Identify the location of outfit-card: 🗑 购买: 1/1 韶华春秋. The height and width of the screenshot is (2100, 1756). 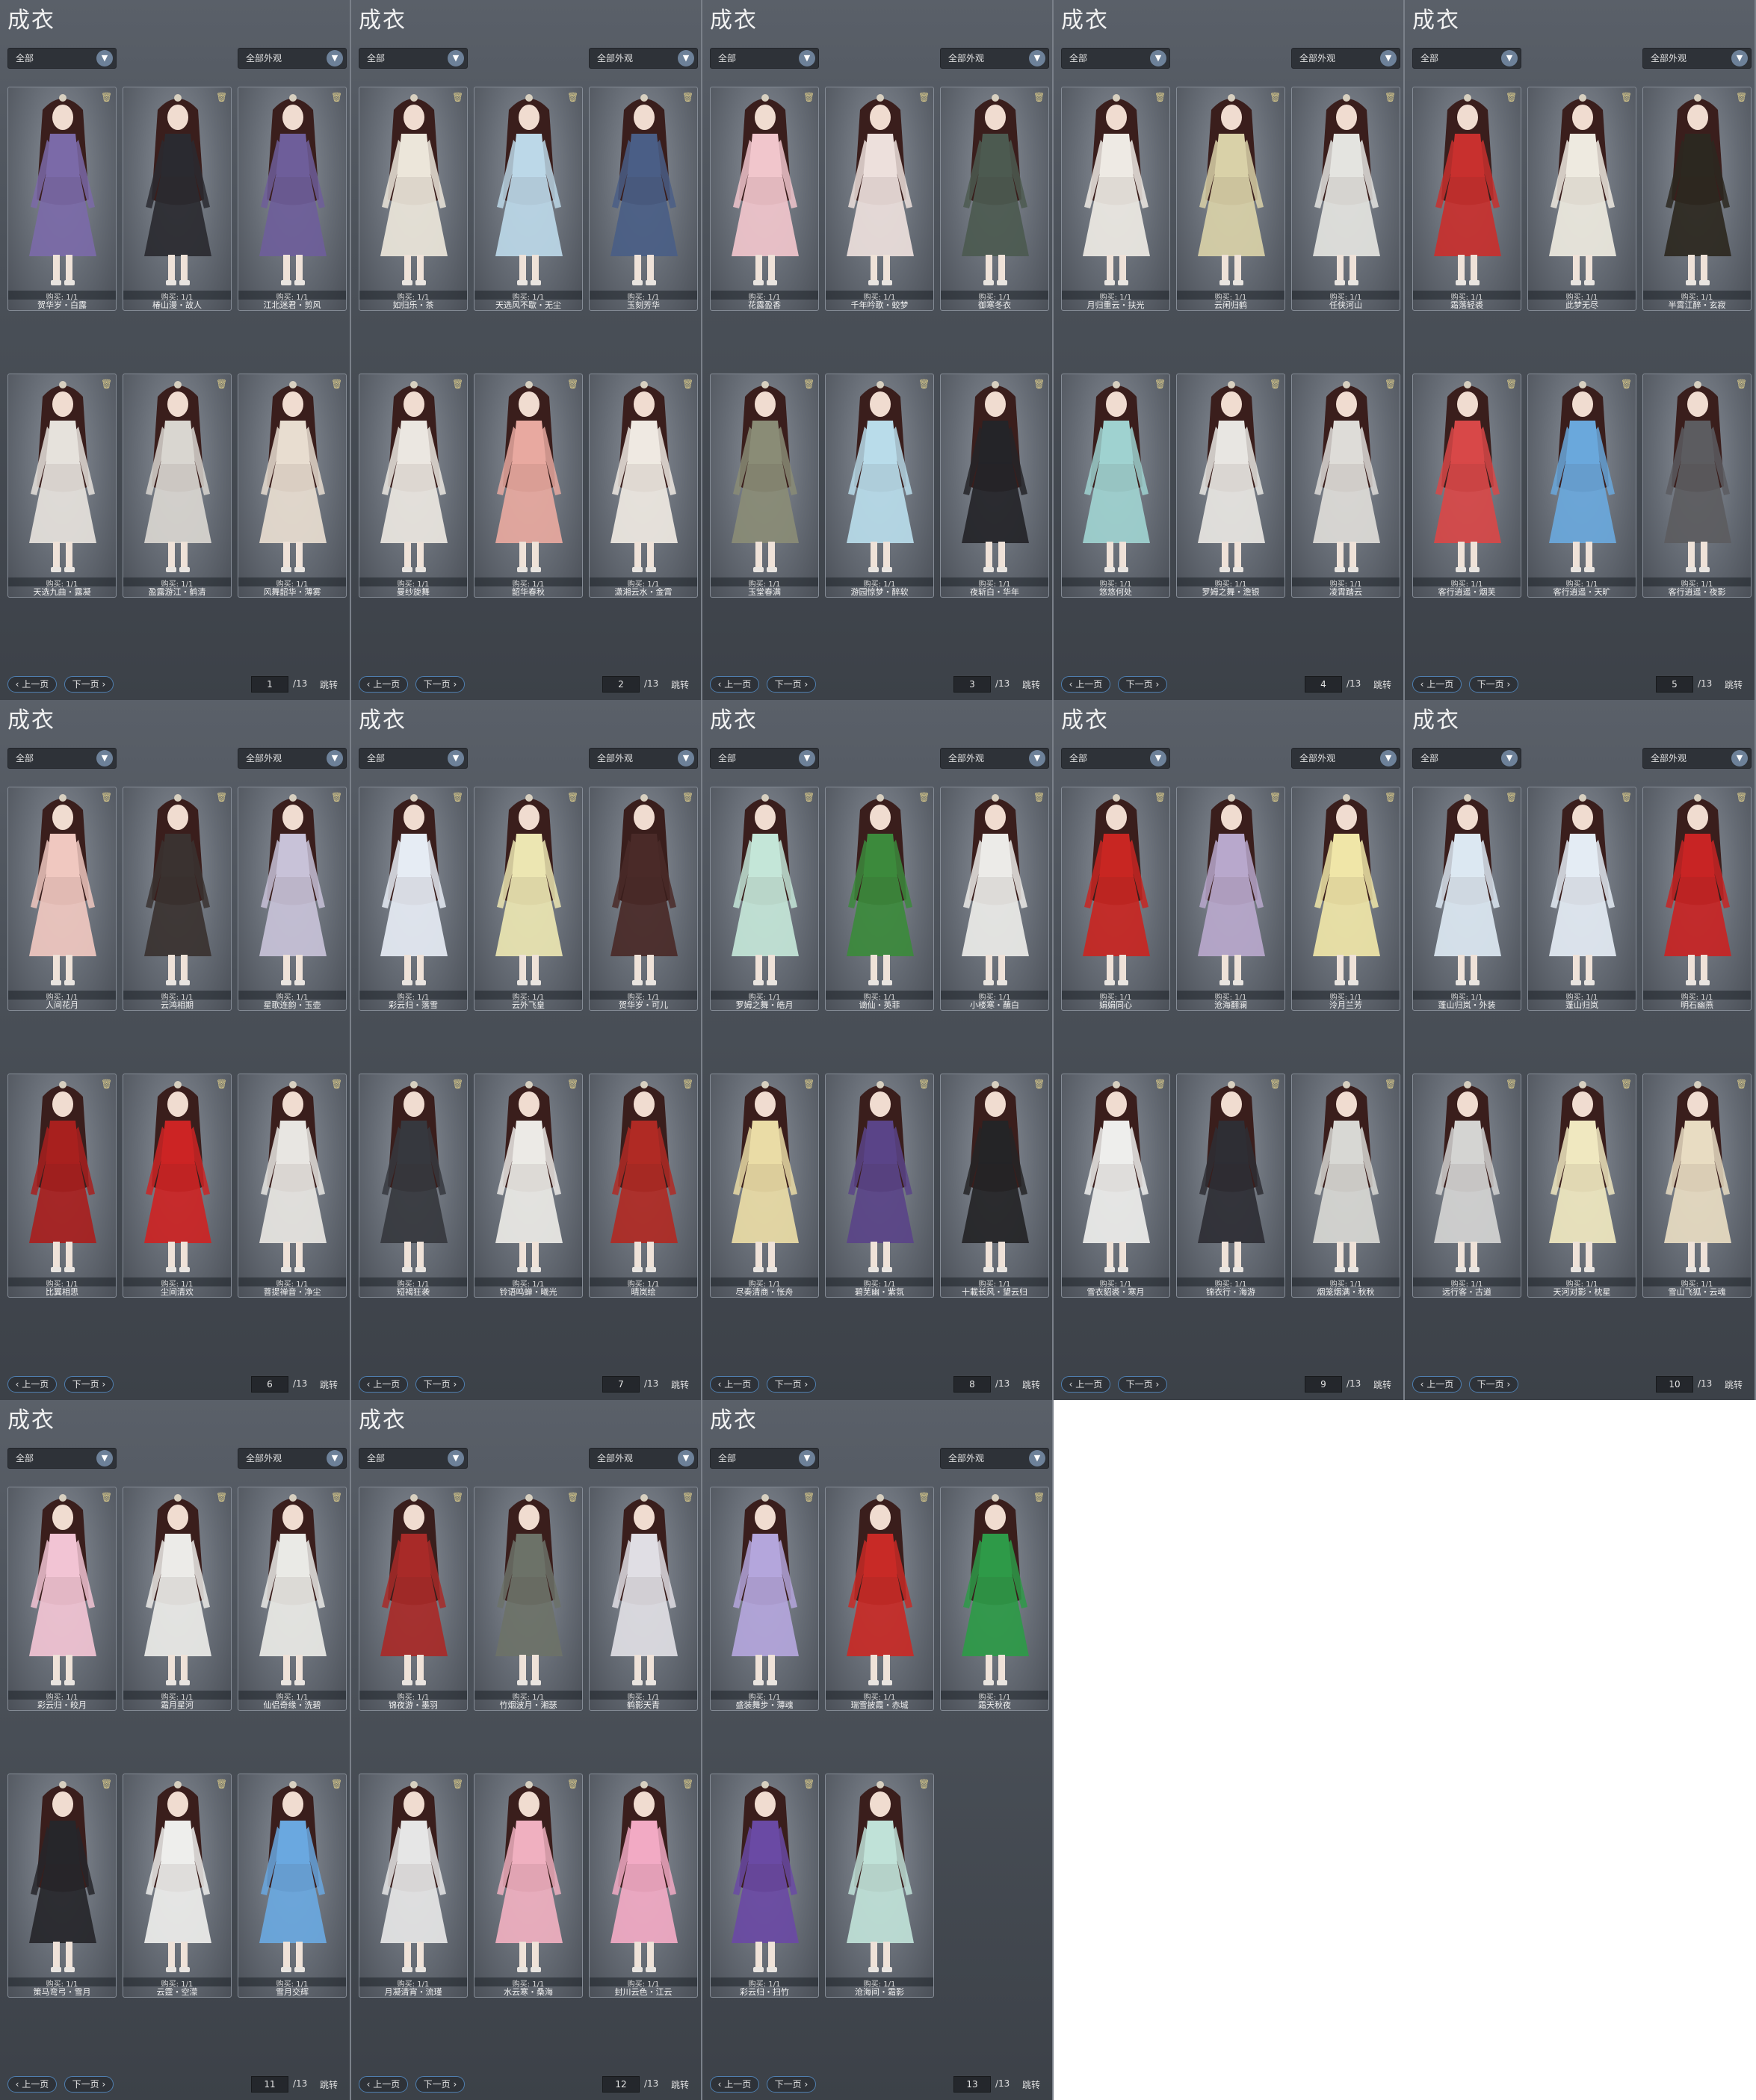
(528, 486).